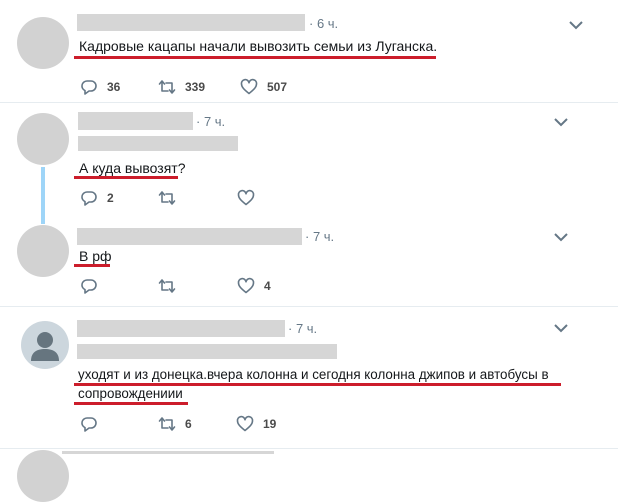 Image resolution: width=618 pixels, height=502 pixels. I want to click on like-button, so click(250, 198).